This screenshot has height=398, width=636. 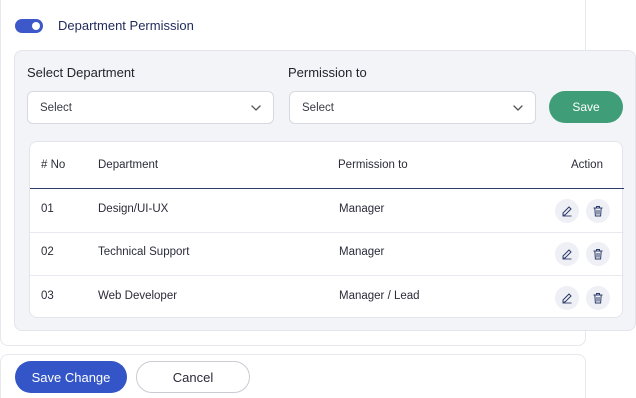 What do you see at coordinates (144, 252) in the screenshot?
I see `row-department: Technical Support` at bounding box center [144, 252].